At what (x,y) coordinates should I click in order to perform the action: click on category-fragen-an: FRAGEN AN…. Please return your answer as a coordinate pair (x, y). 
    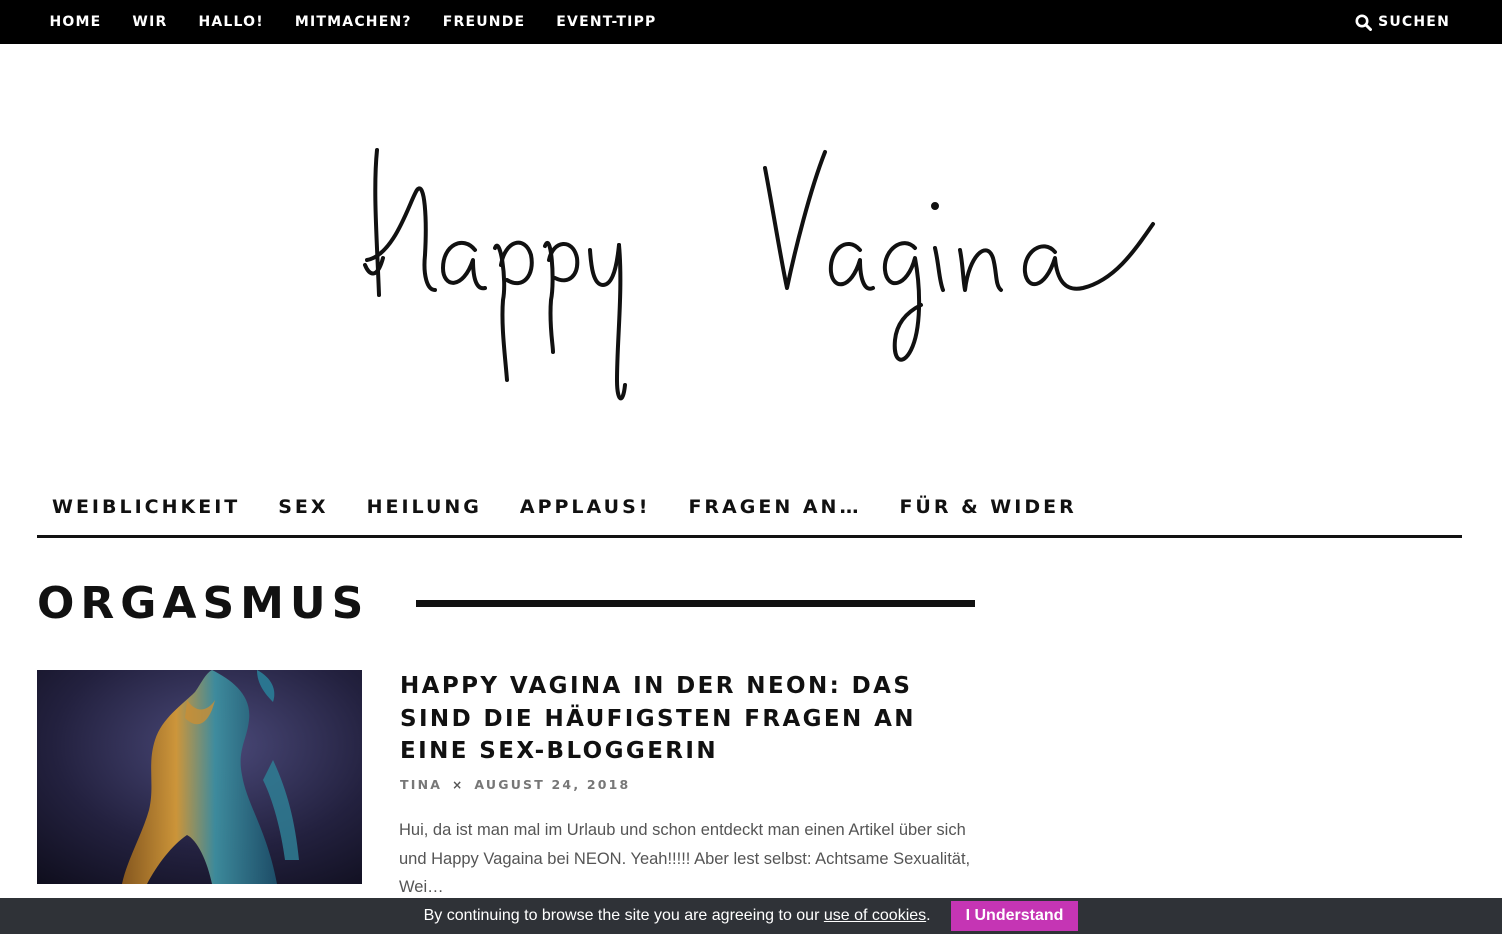
    Looking at the image, I should click on (774, 507).